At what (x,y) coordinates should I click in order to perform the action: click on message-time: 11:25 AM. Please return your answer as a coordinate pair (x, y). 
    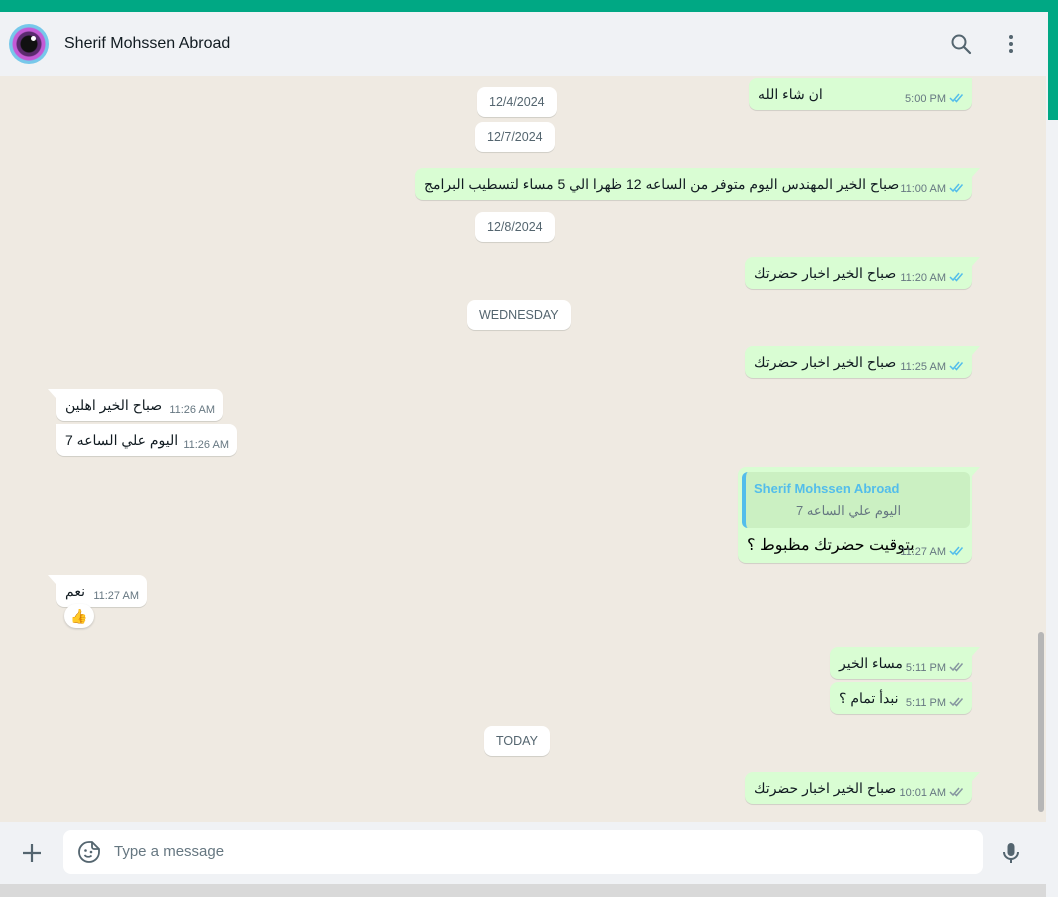
    Looking at the image, I should click on (923, 367).